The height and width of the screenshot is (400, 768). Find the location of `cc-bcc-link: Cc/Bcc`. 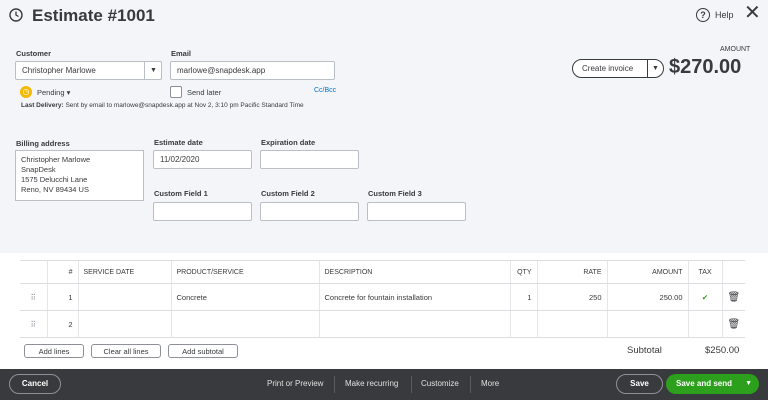

cc-bcc-link: Cc/Bcc is located at coordinates (325, 90).